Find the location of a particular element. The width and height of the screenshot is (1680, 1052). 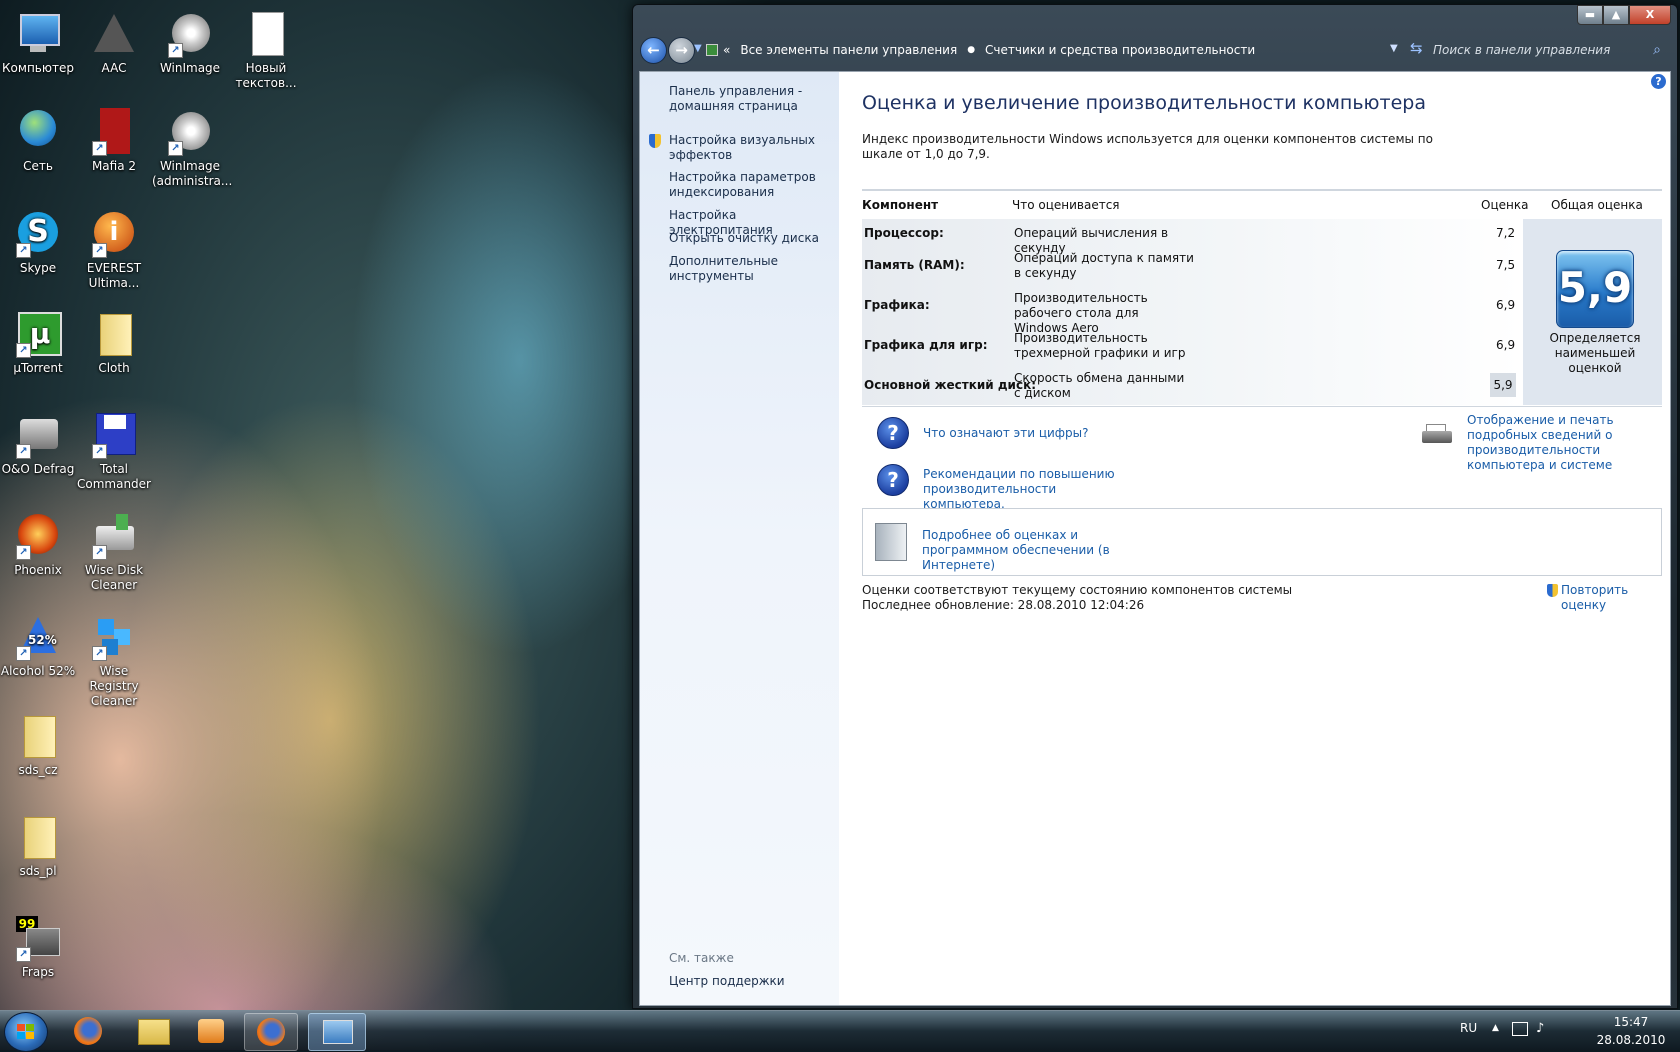

search-icon: ⌕ is located at coordinates (1657, 50).